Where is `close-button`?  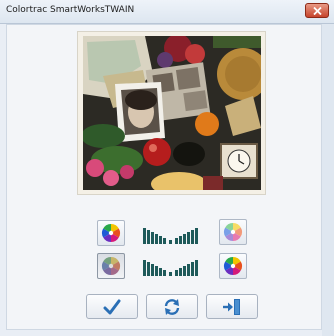
close-button is located at coordinates (317, 10).